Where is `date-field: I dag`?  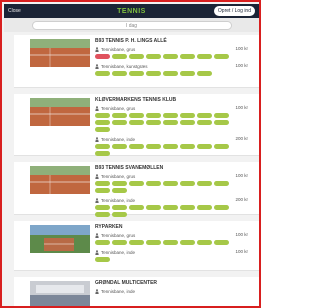
date-field: I dag is located at coordinates (131, 25).